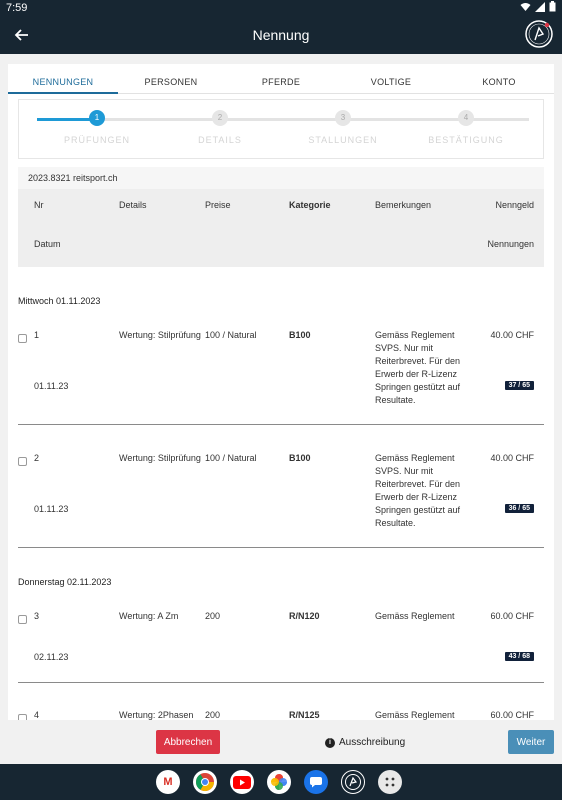 This screenshot has width=562, height=800. I want to click on tab-personen: PERSONEN, so click(171, 82).